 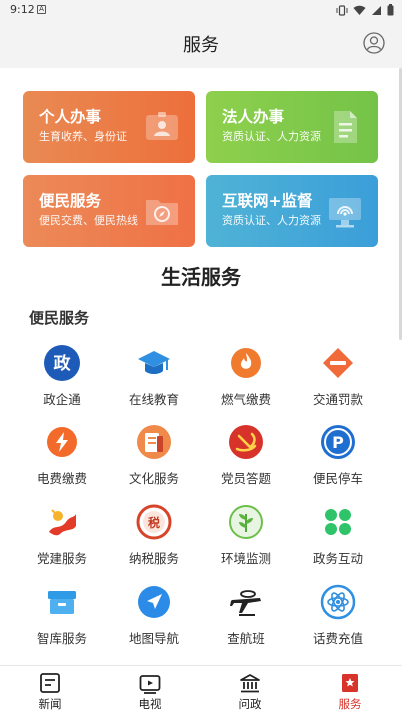 I want to click on service-label: 政务互动, so click(x=337, y=558).